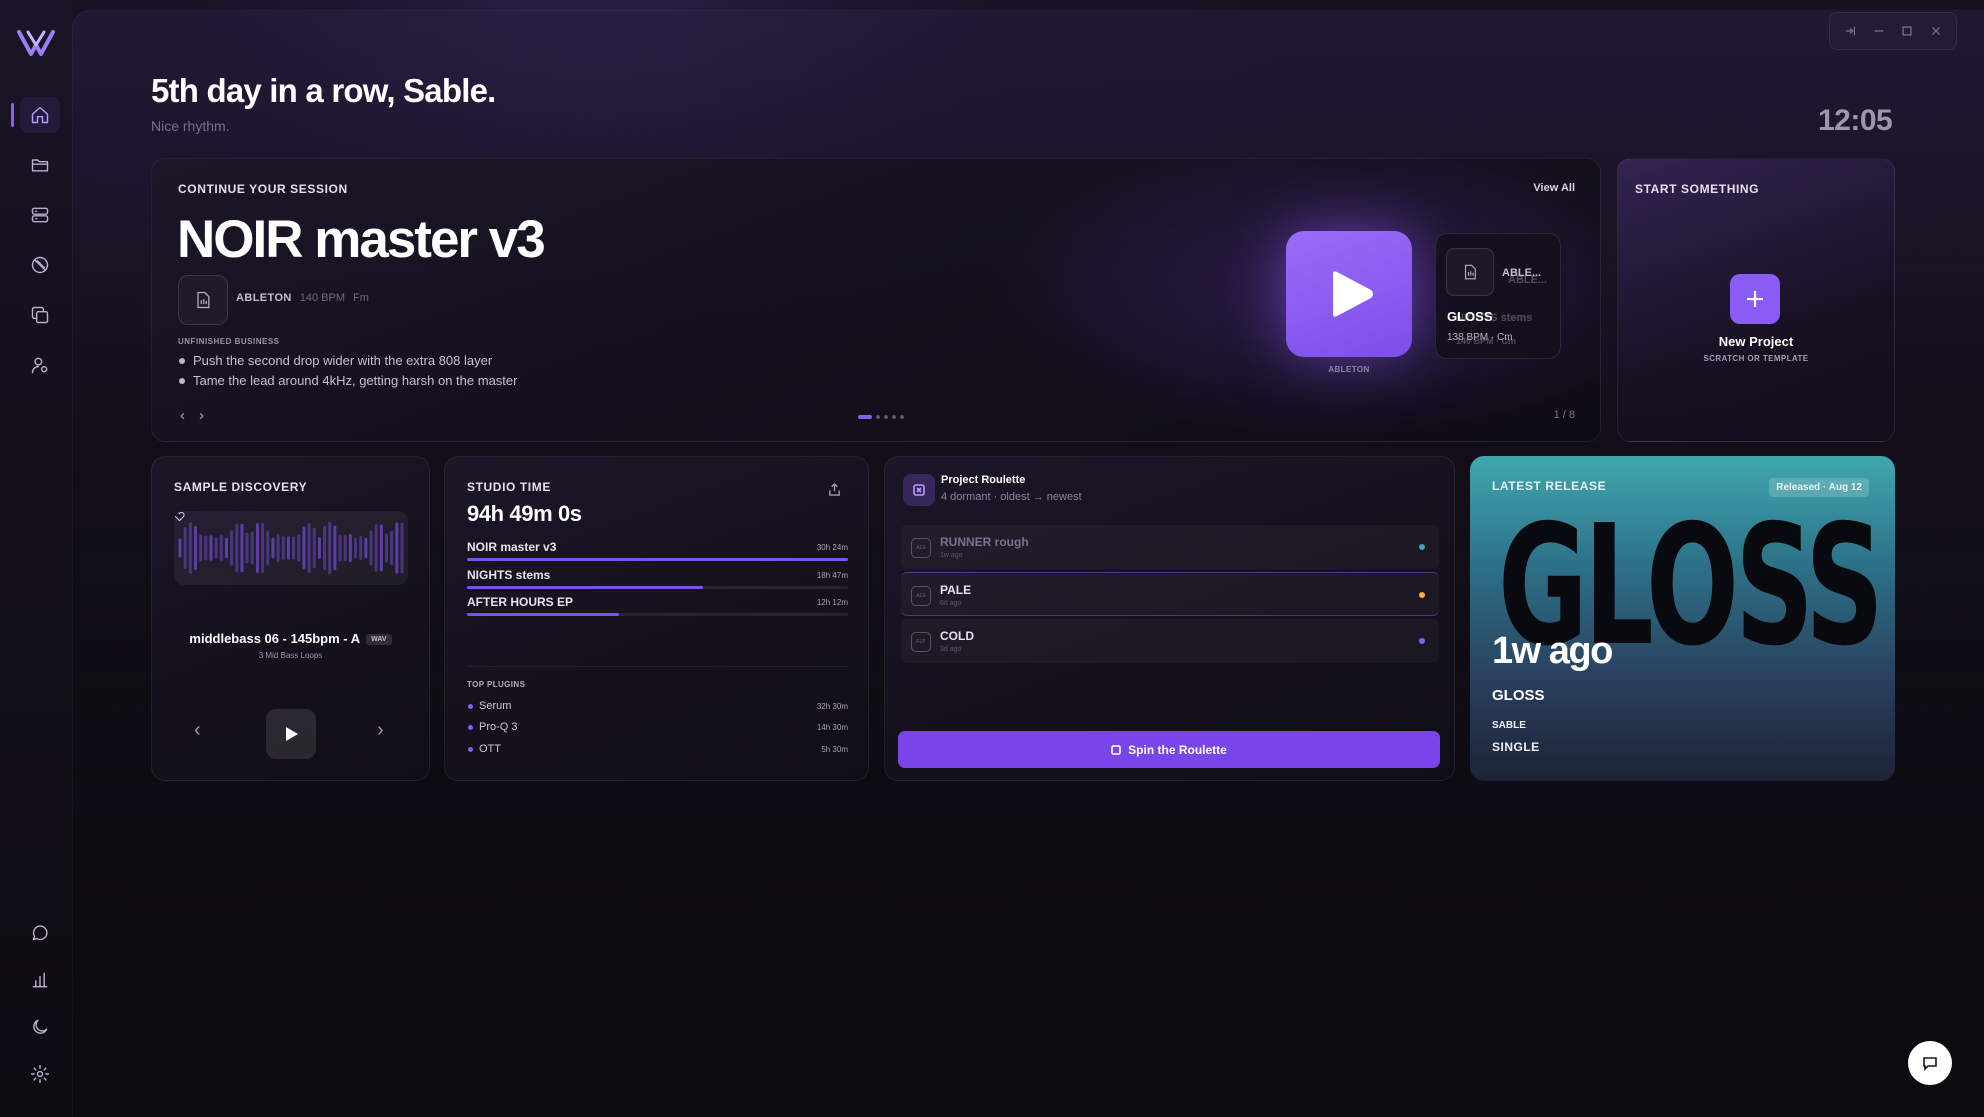 The width and height of the screenshot is (1984, 1117). I want to click on sidebar-item-home, so click(35, 115).